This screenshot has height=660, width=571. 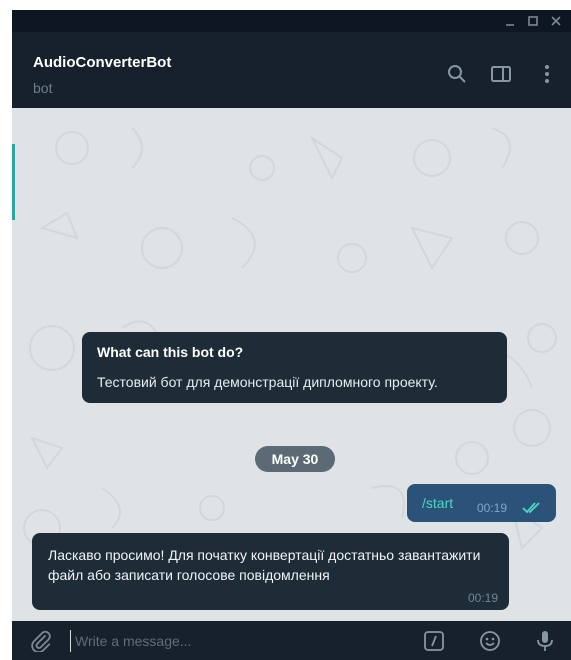 I want to click on bot-command-link: /start, so click(x=437, y=503).